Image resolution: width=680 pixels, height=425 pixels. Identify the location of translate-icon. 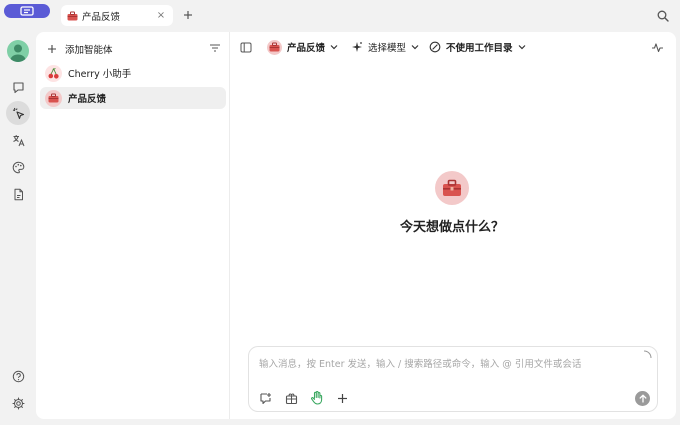
(18, 140).